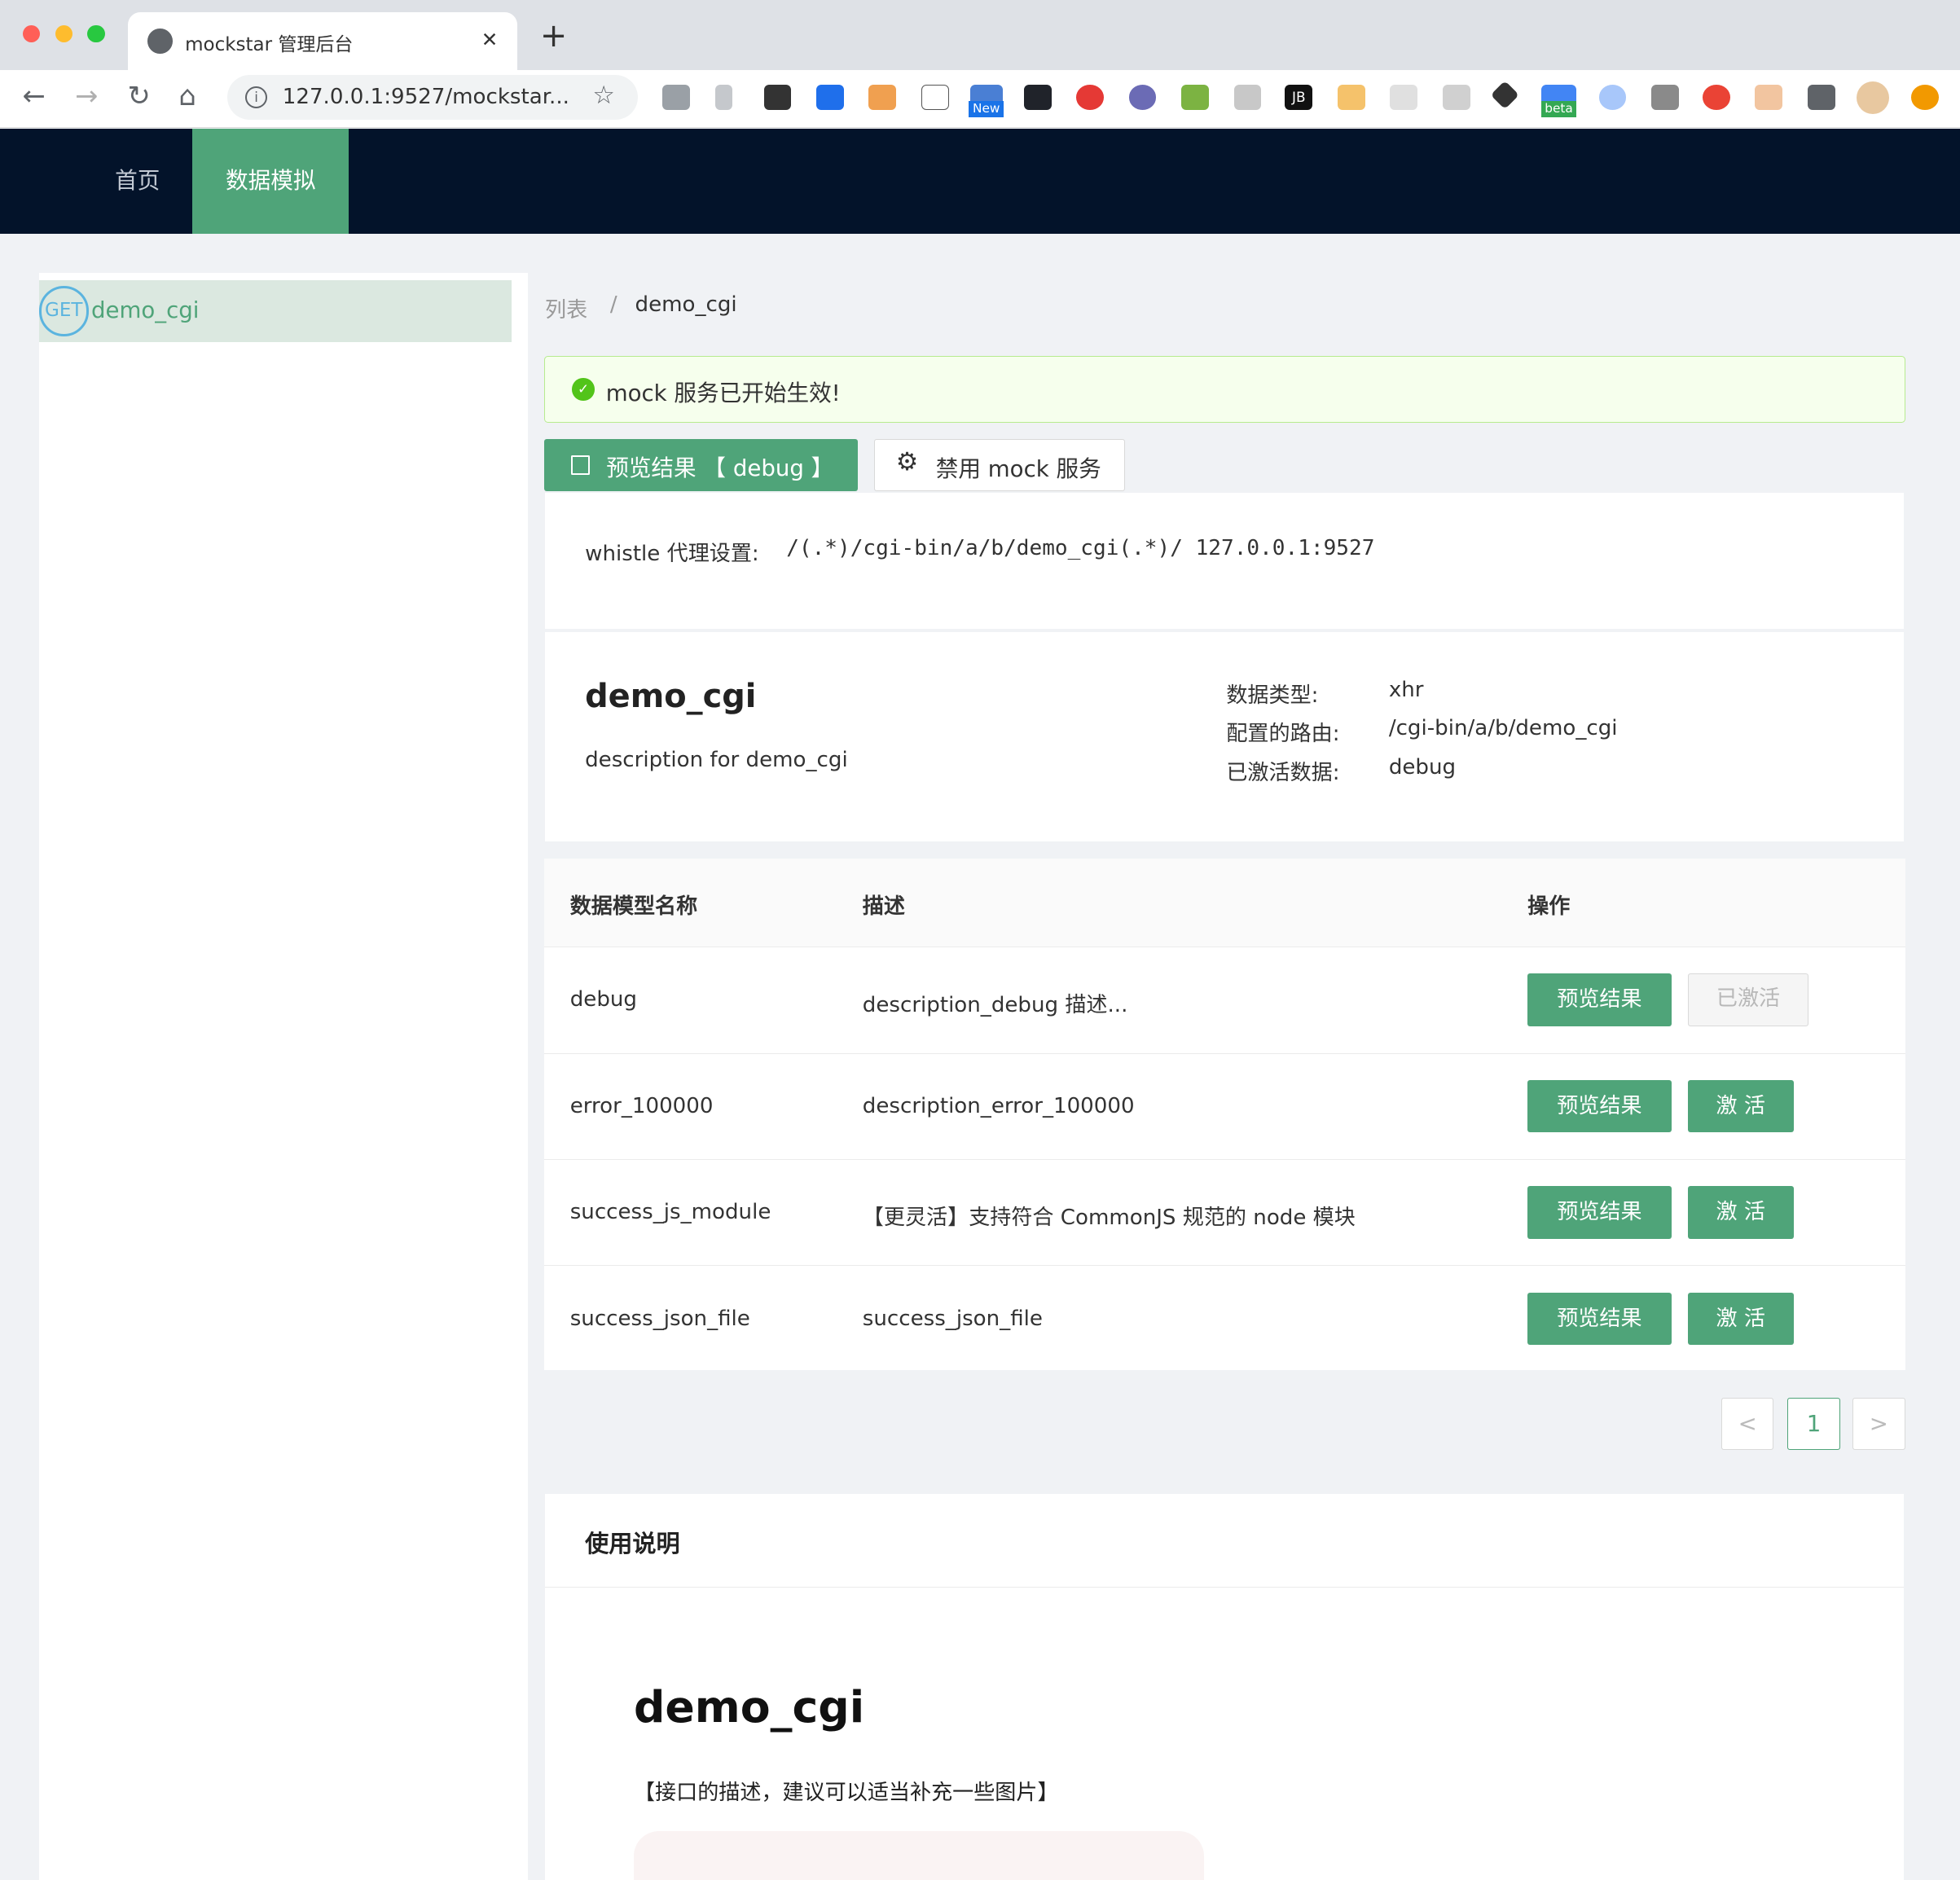 Image resolution: width=1960 pixels, height=1880 pixels. What do you see at coordinates (1813, 1423) in the screenshot?
I see `pagination-page-1: 1` at bounding box center [1813, 1423].